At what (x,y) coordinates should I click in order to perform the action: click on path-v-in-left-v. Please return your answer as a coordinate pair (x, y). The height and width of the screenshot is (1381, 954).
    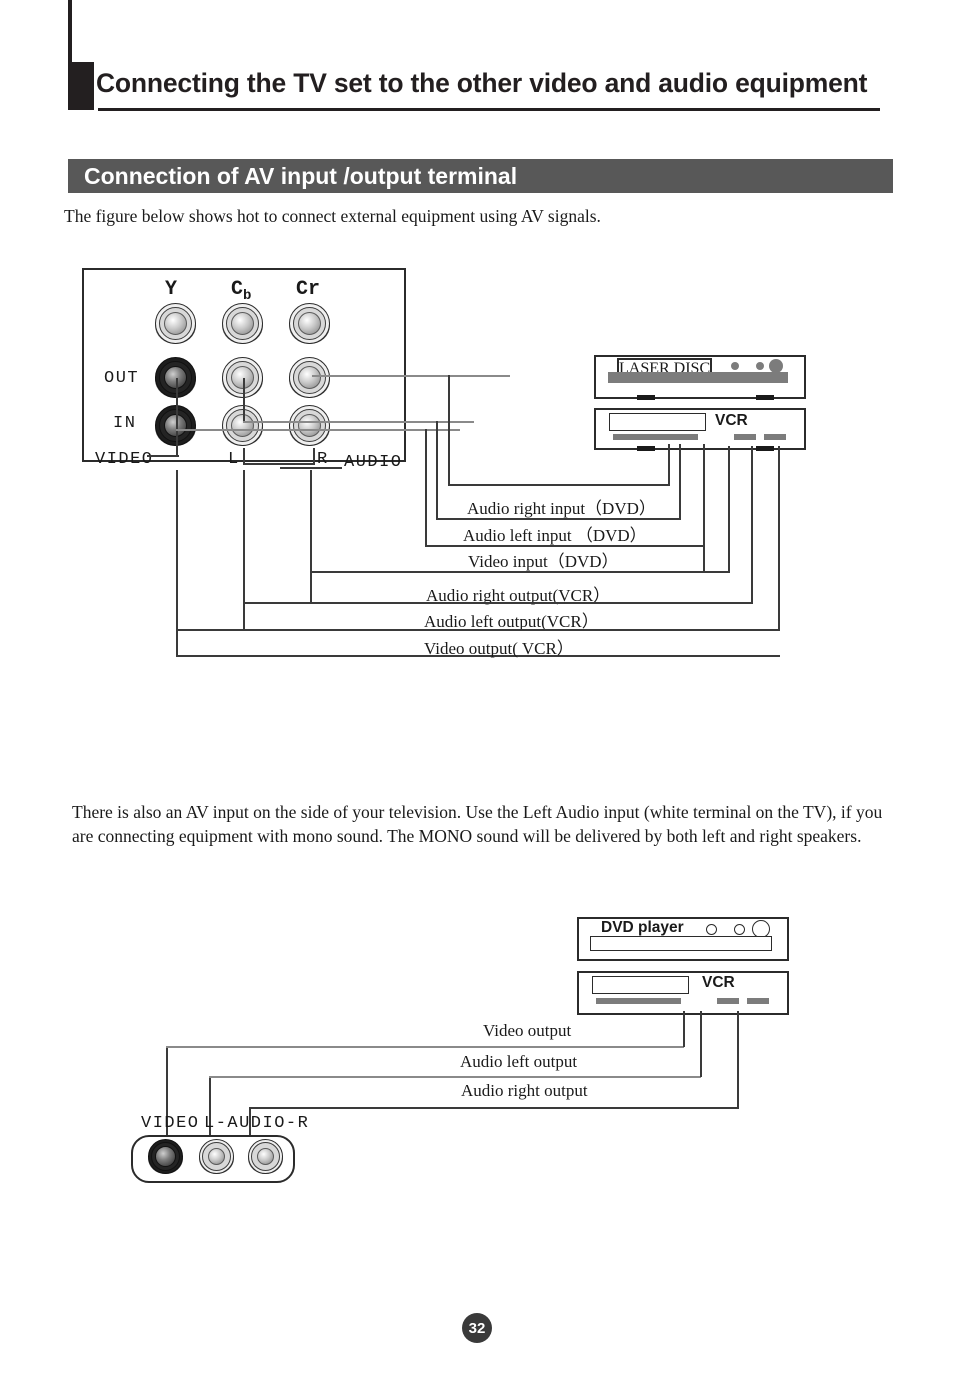
    Looking at the image, I should click on (426, 487).